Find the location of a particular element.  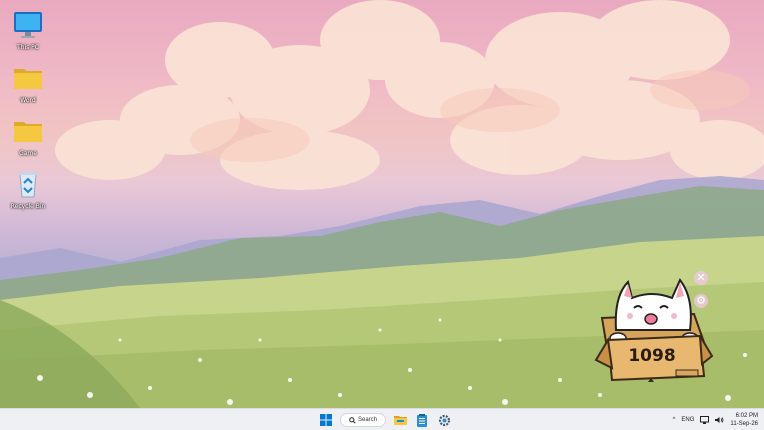

file-explorer-icon is located at coordinates (400, 420).